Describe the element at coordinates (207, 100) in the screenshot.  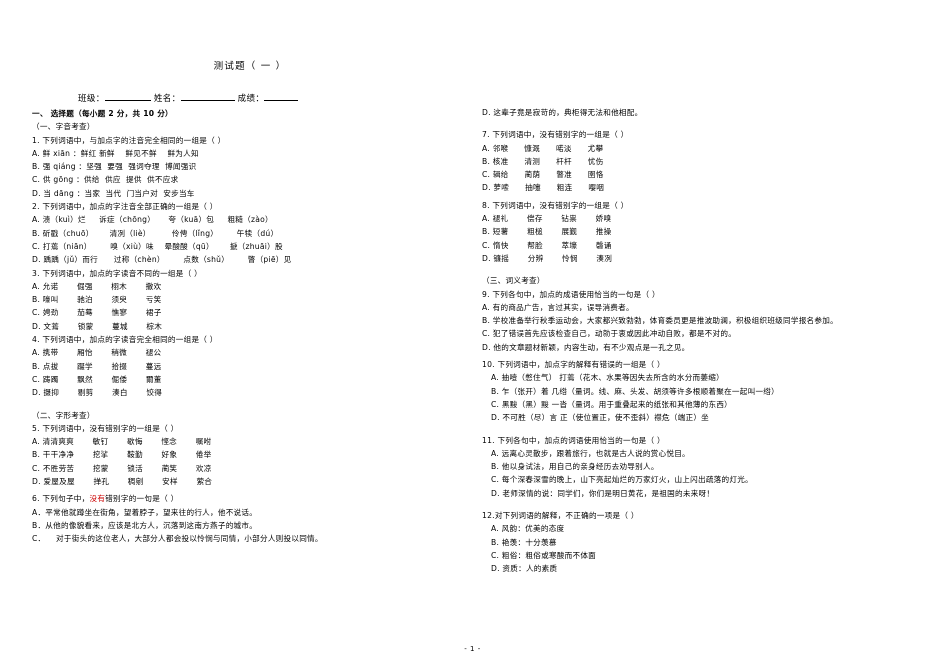
I see `name-blank` at that location.